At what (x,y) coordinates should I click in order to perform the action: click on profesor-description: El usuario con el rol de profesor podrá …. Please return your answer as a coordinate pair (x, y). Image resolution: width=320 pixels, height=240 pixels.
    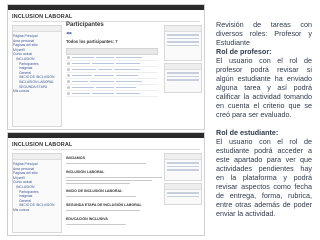
    Looking at the image, I should click on (264, 87).